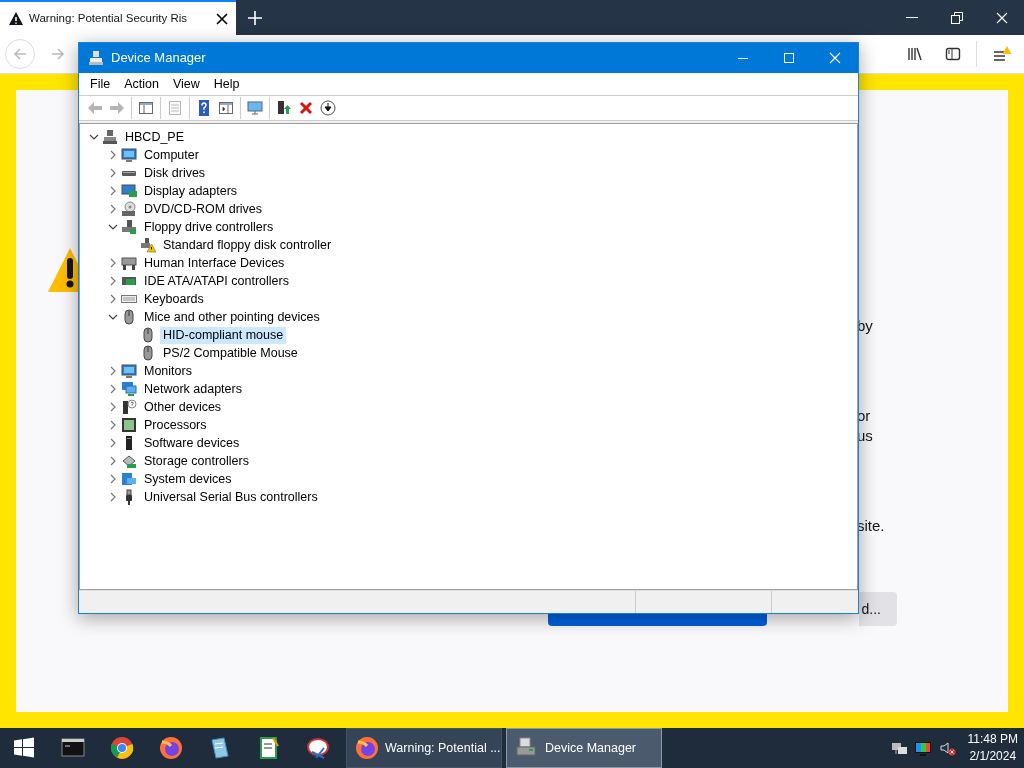 This screenshot has width=1024, height=768. Describe the element at coordinates (171, 155) in the screenshot. I see `tree-item: Computer` at that location.